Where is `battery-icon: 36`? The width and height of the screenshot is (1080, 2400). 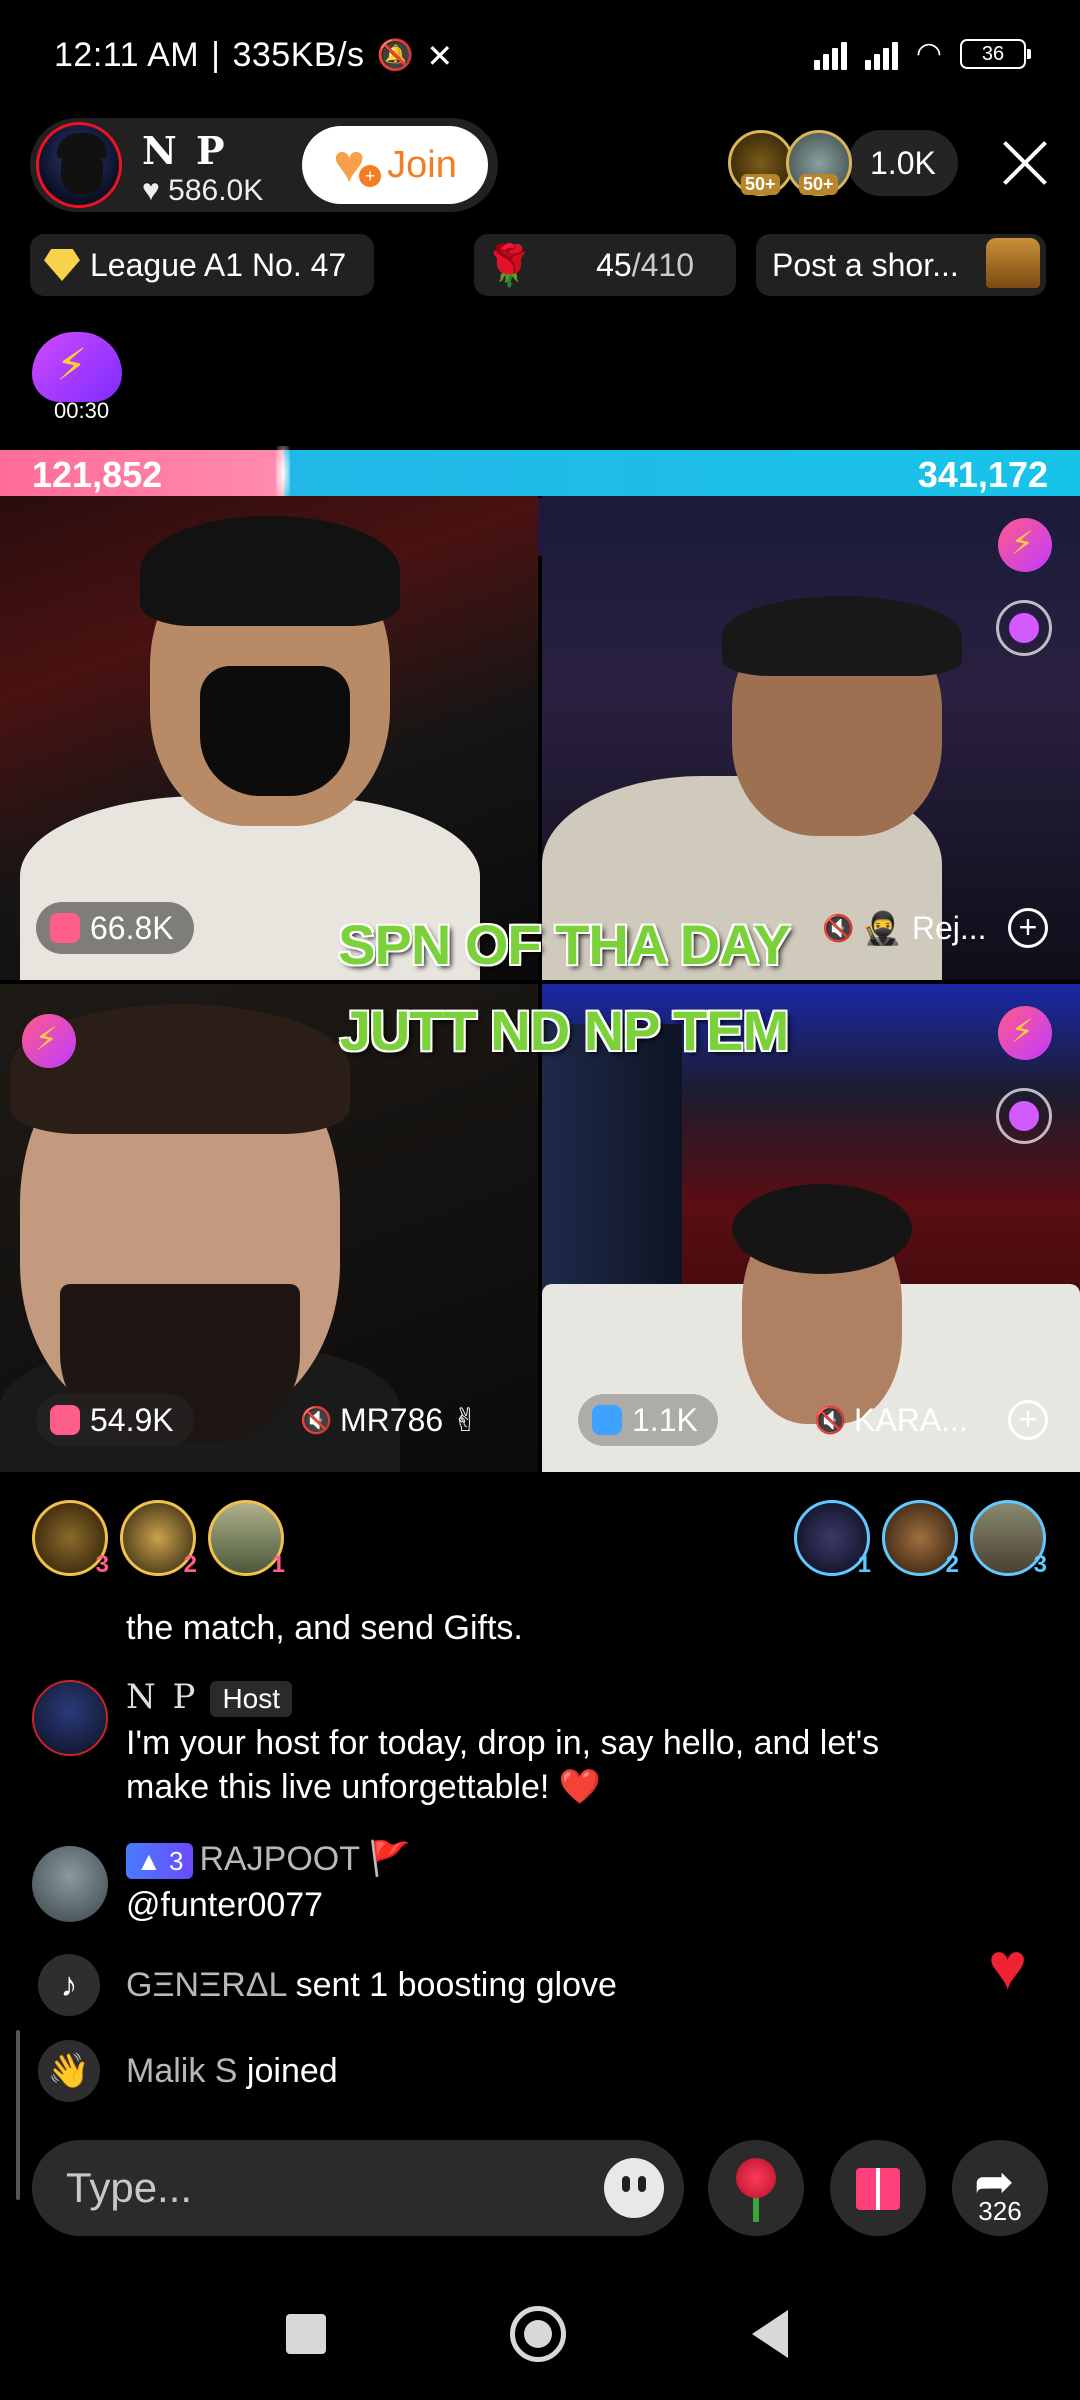
battery-icon: 36 is located at coordinates (995, 53).